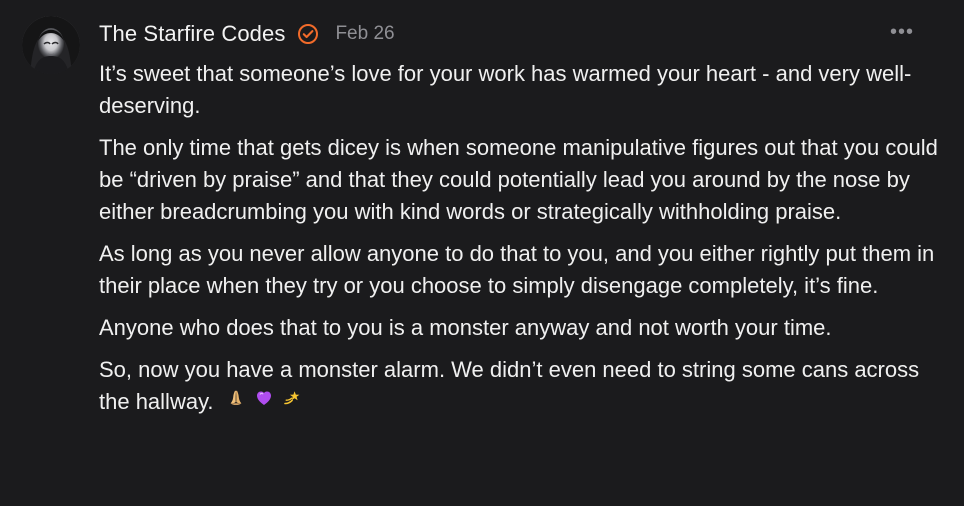 The width and height of the screenshot is (964, 506). Describe the element at coordinates (364, 34) in the screenshot. I see `comment-date: Feb 26` at that location.